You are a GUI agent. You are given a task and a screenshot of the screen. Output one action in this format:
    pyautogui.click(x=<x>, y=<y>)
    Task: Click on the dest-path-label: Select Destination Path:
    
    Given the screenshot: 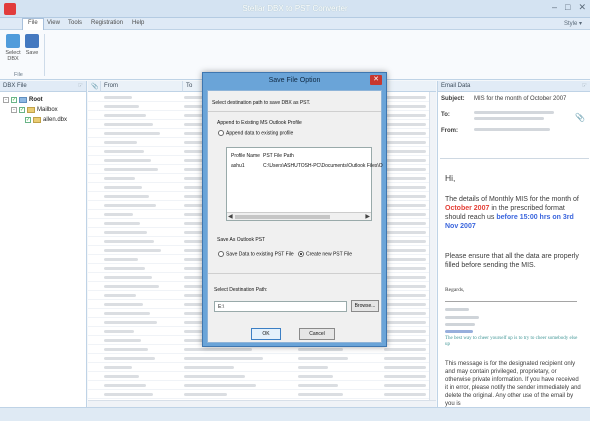 What is the action you would take?
    pyautogui.click(x=241, y=290)
    